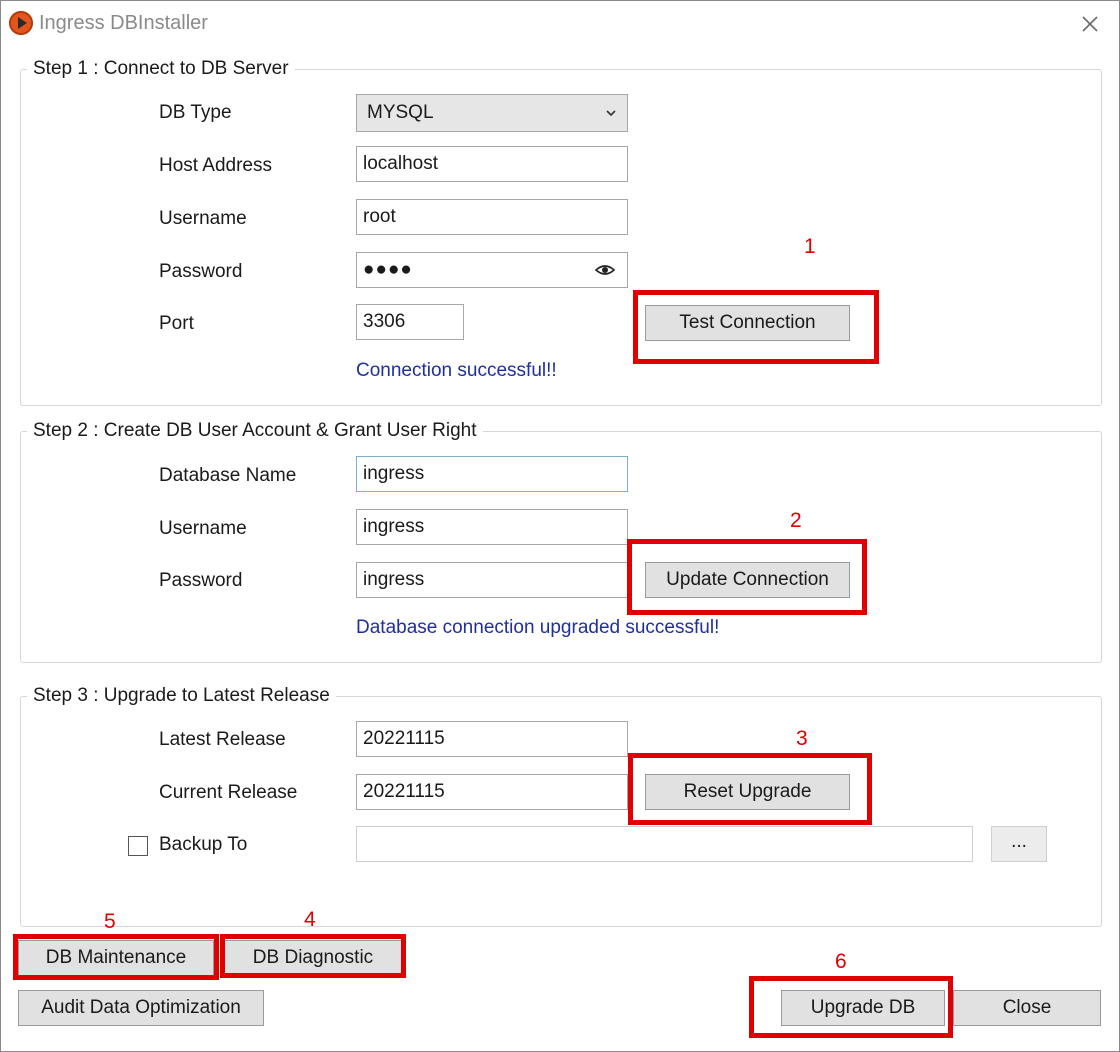 The width and height of the screenshot is (1120, 1052). Describe the element at coordinates (400, 112) in the screenshot. I see `db-type-value: MYSQL` at that location.